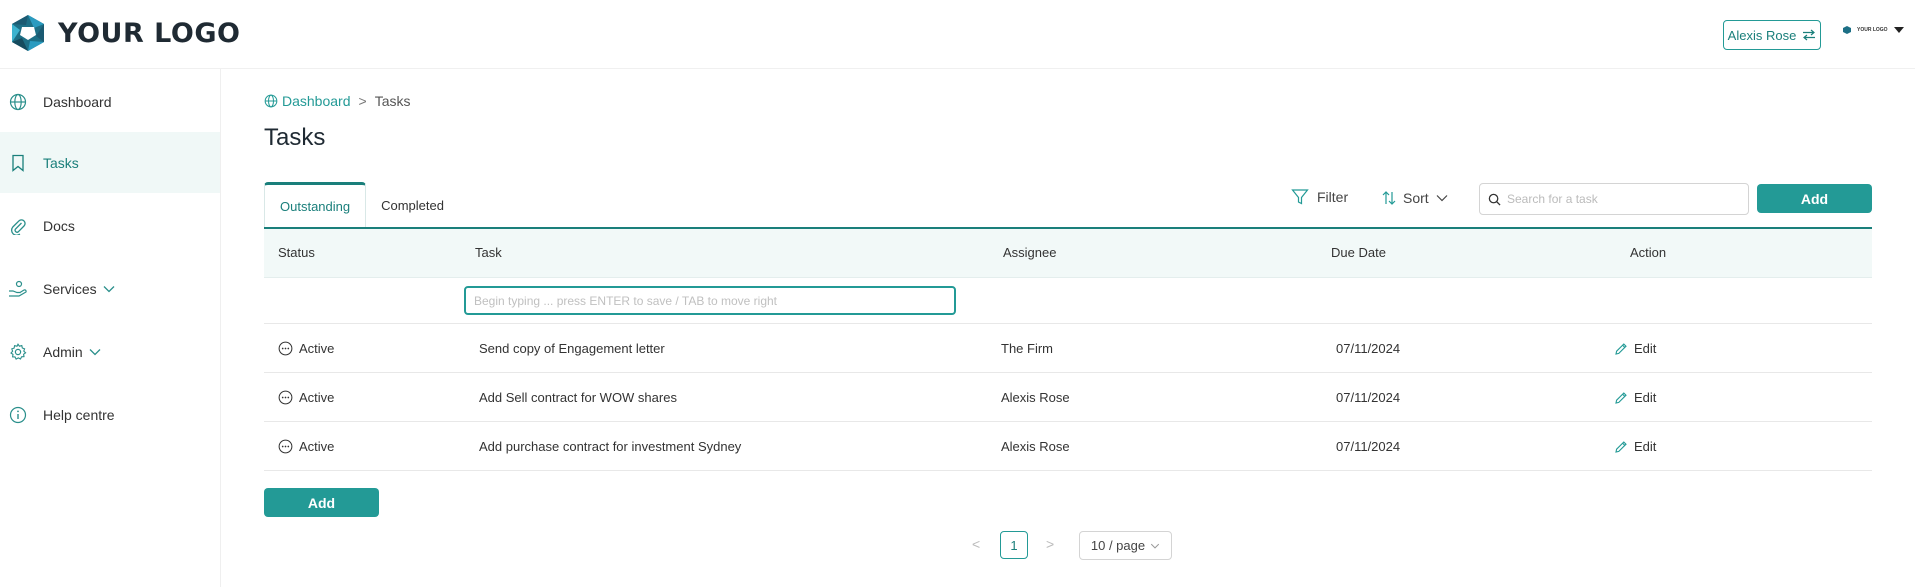 The height and width of the screenshot is (587, 1915). I want to click on account-menu: YOUR LOGO, so click(1873, 30).